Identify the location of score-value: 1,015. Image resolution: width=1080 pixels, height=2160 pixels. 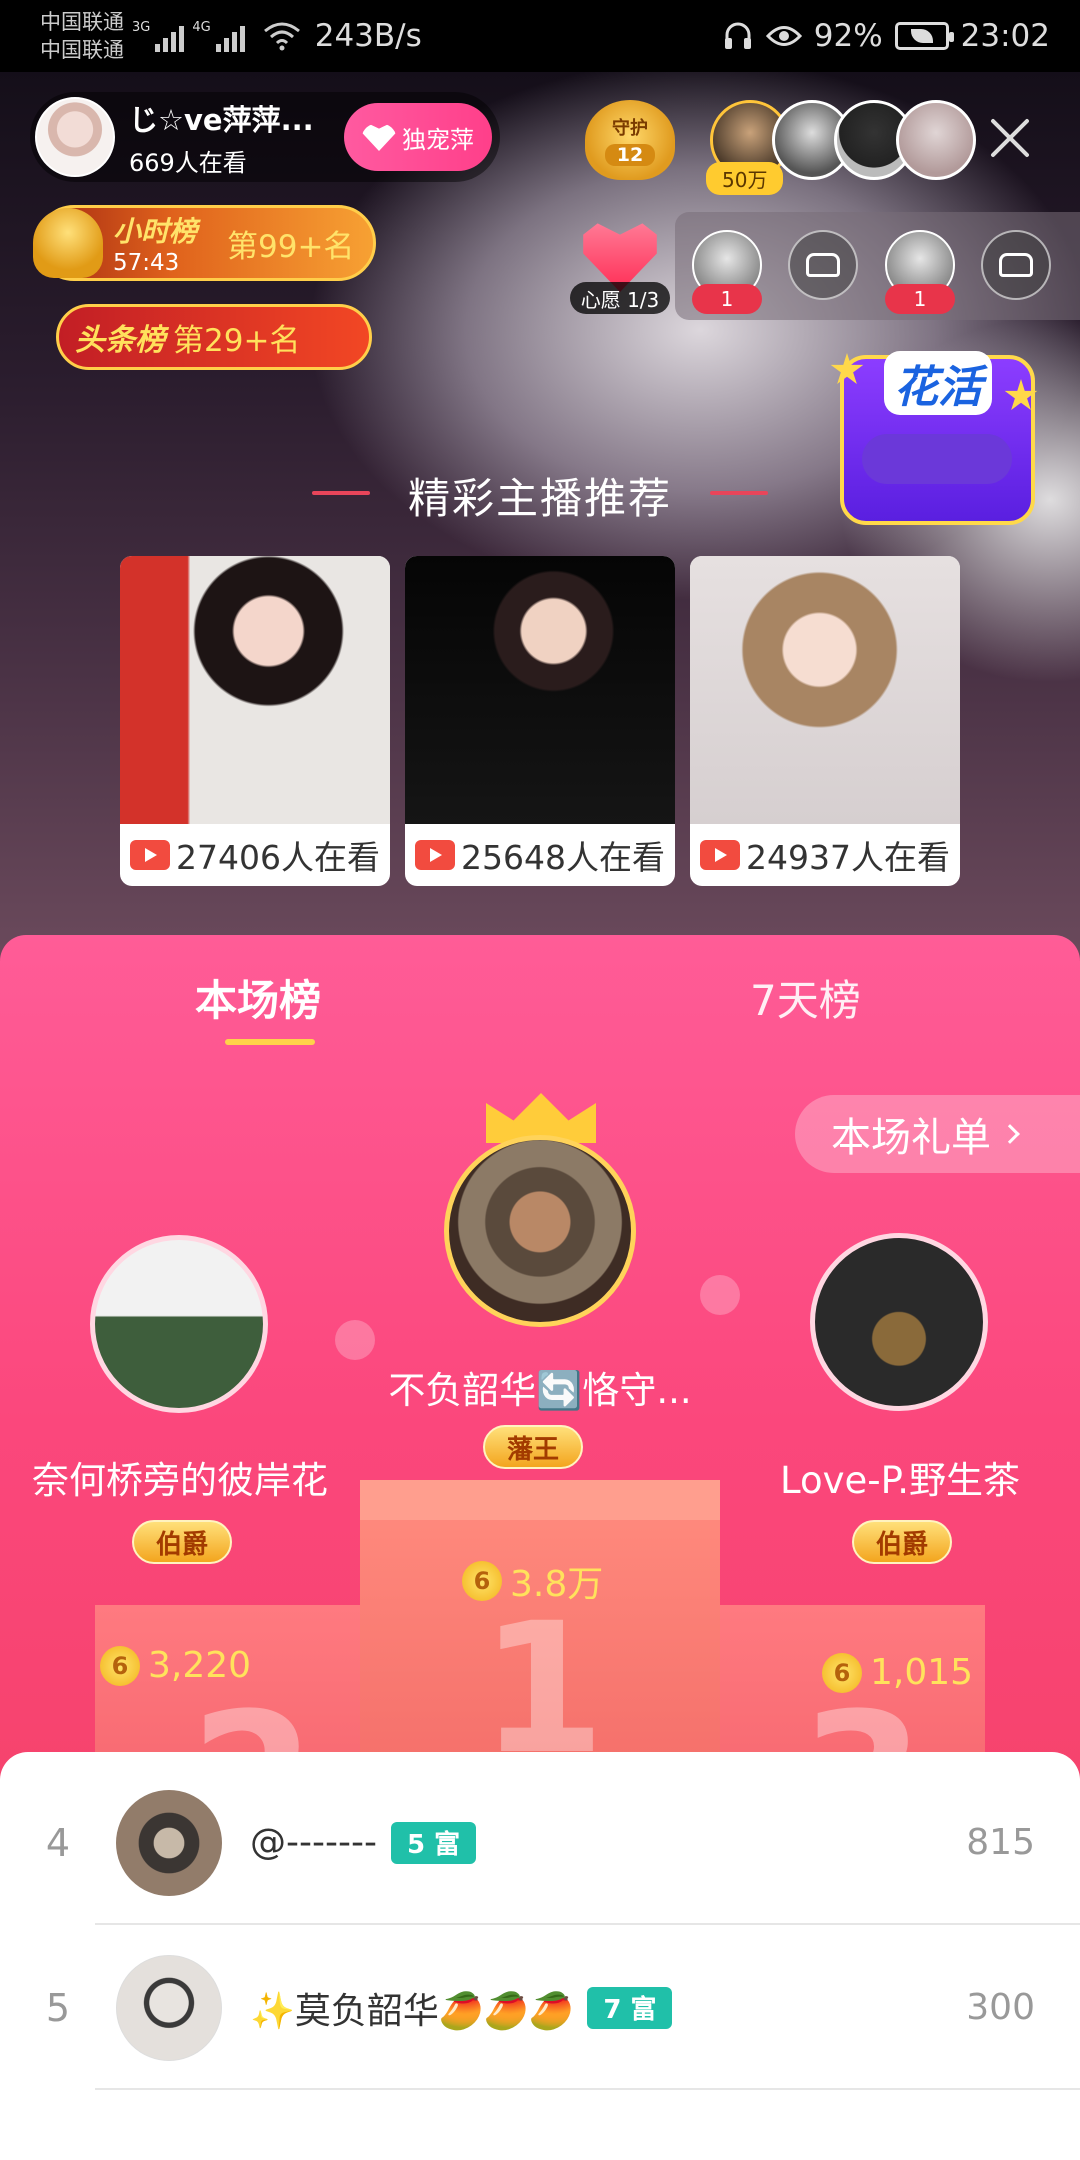
(922, 1672).